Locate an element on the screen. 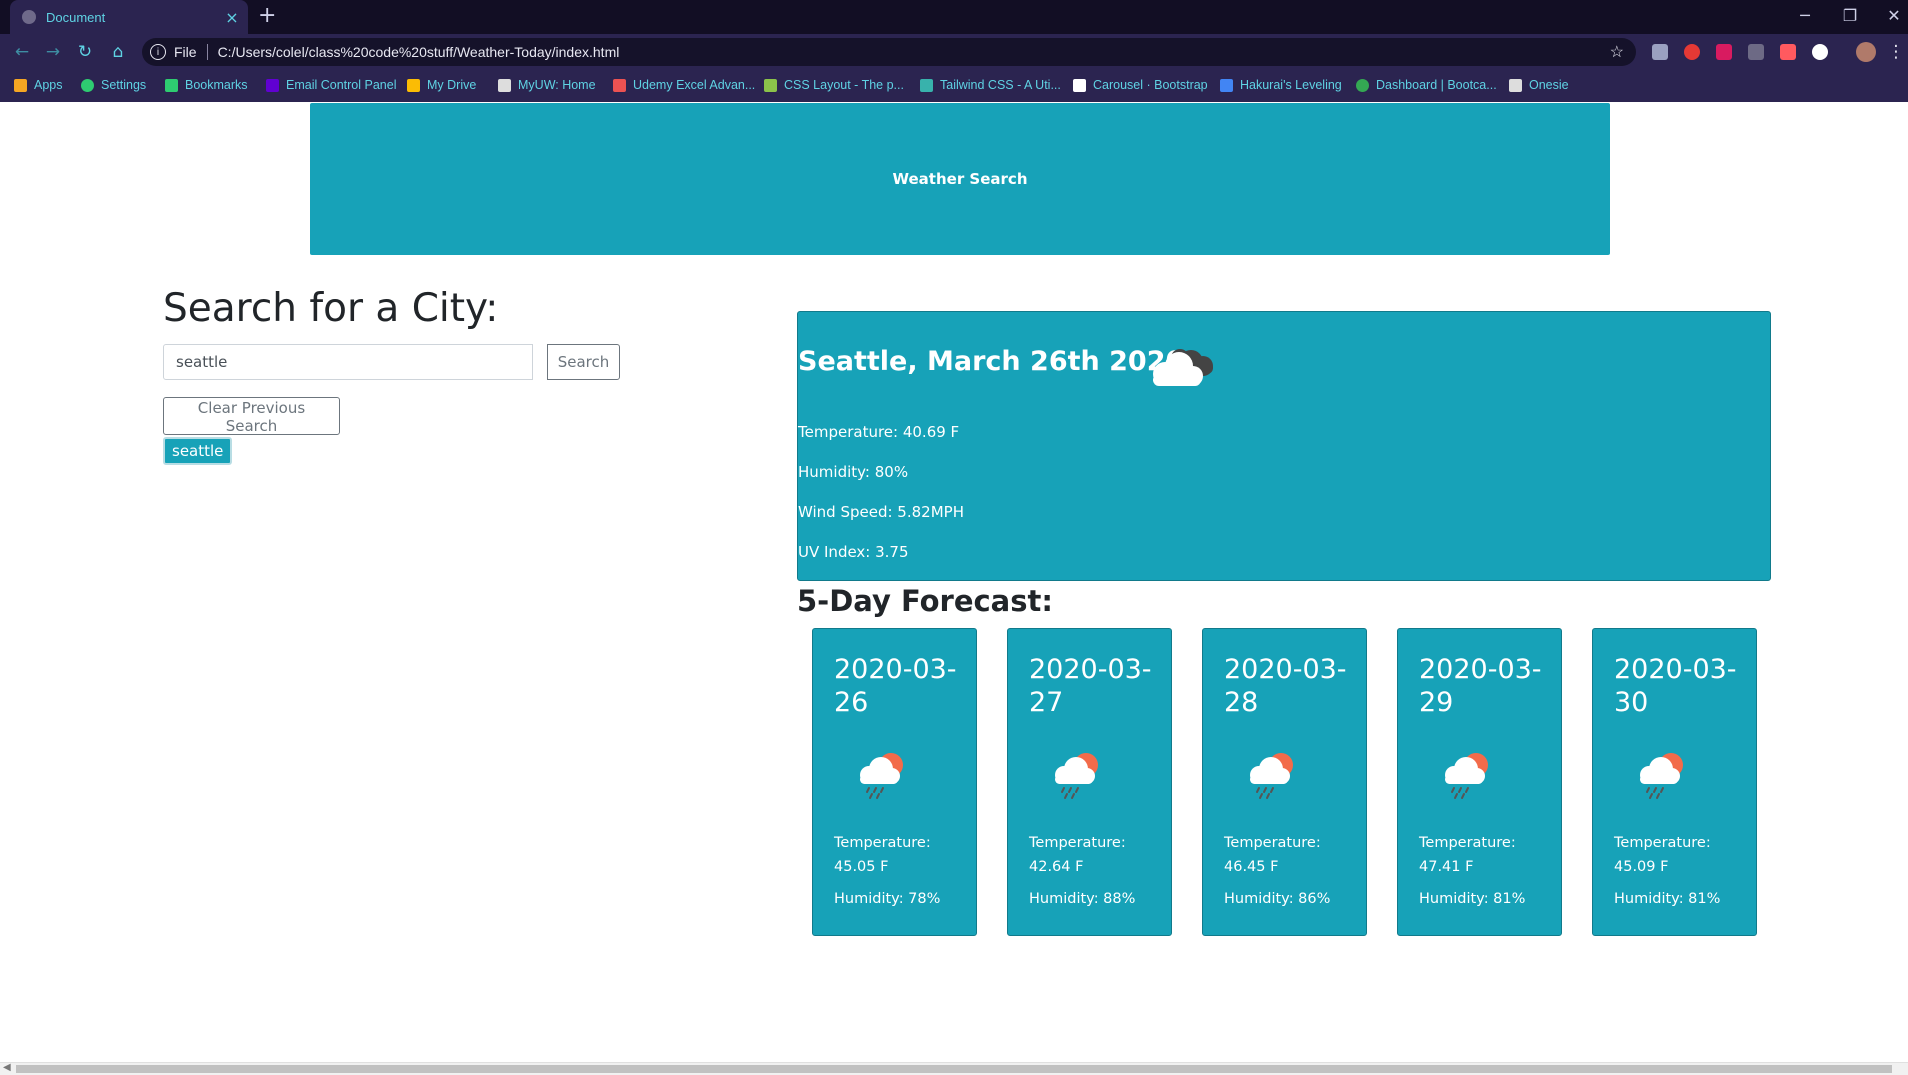  apps-icon is located at coordinates (20, 85).